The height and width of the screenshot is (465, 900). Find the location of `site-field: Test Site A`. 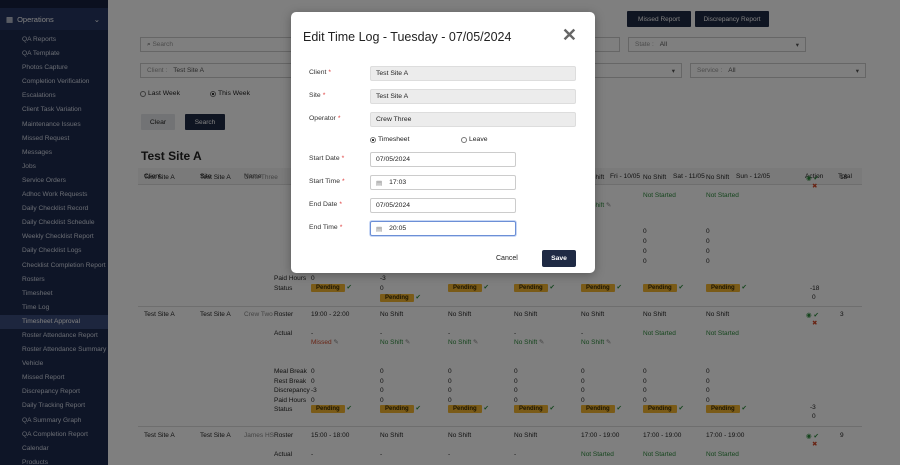

site-field: Test Site A is located at coordinates (473, 96).